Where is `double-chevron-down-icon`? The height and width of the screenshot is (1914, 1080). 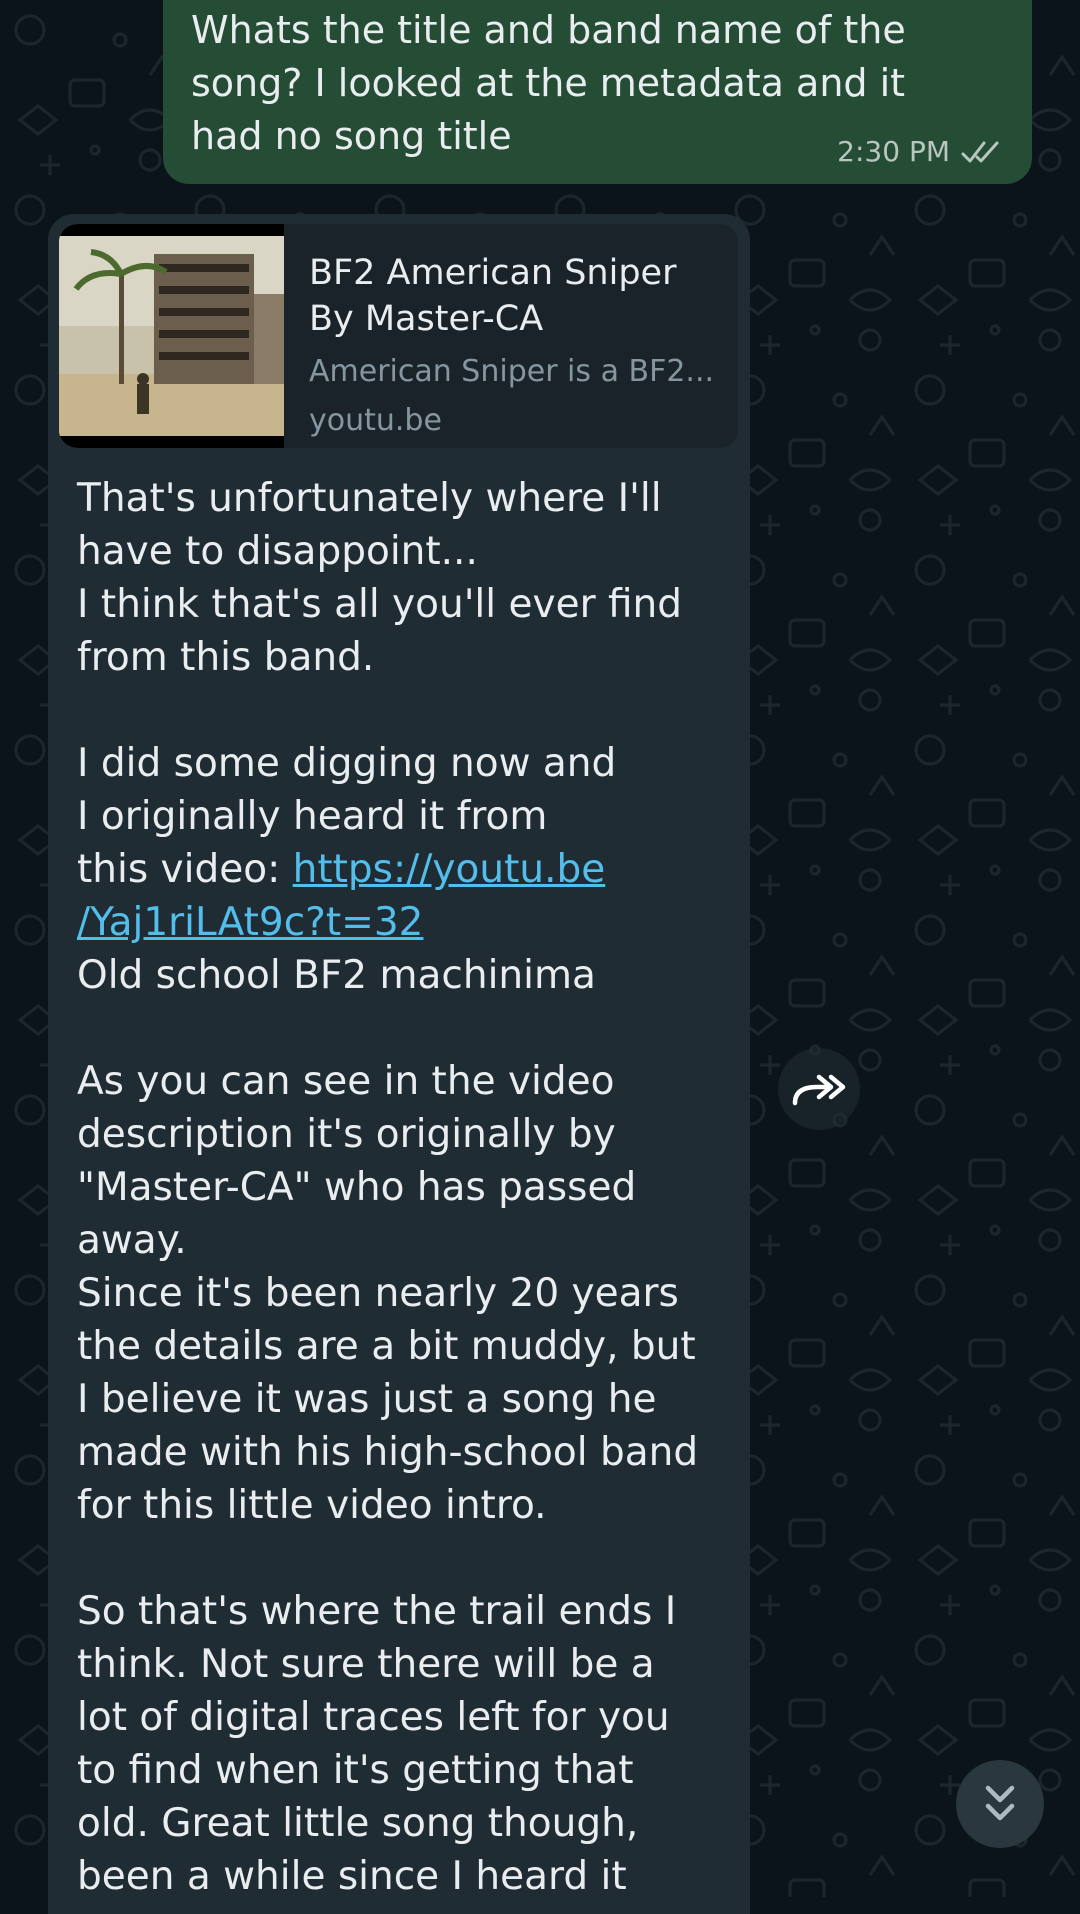 double-chevron-down-icon is located at coordinates (1000, 1803).